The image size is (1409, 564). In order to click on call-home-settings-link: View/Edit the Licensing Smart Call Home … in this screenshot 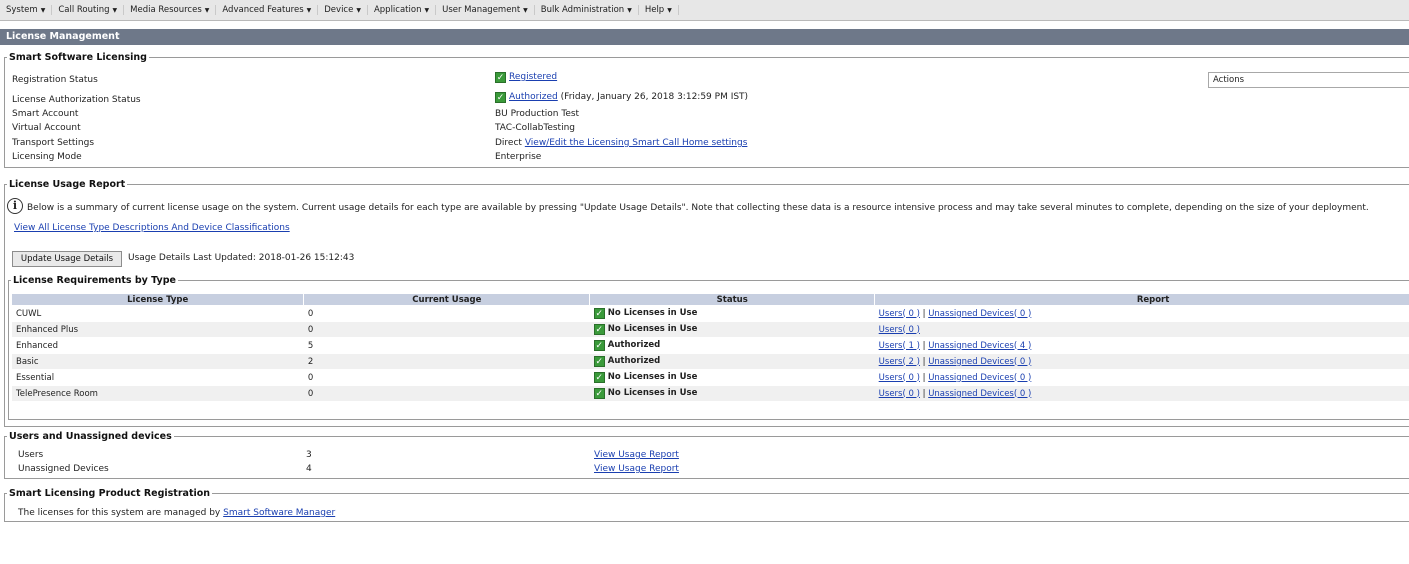, I will do `click(636, 143)`.